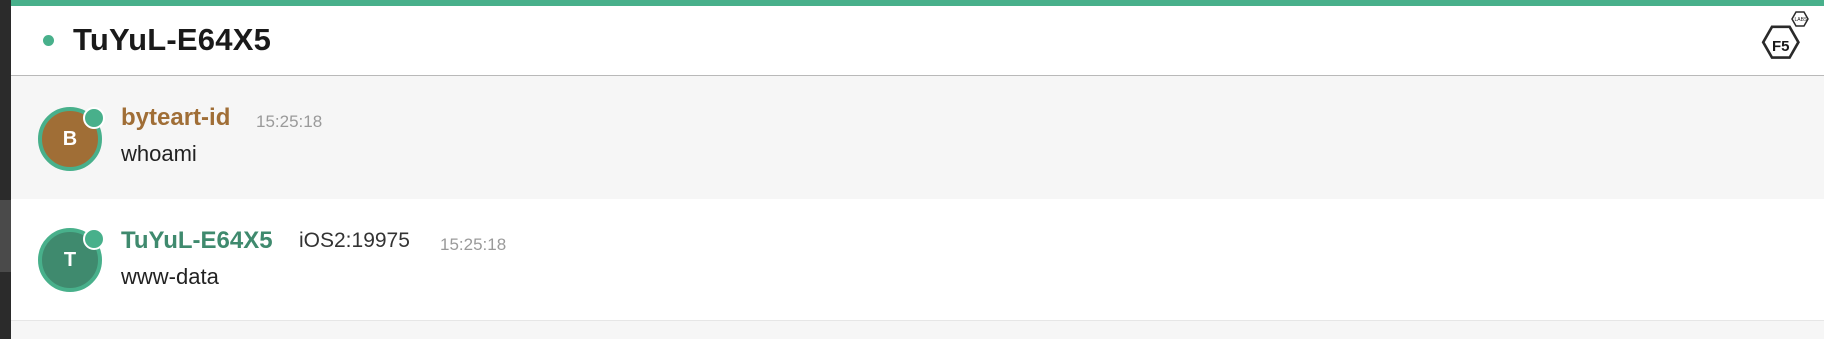  What do you see at coordinates (917, 330) in the screenshot?
I see `message-list-bottom` at bounding box center [917, 330].